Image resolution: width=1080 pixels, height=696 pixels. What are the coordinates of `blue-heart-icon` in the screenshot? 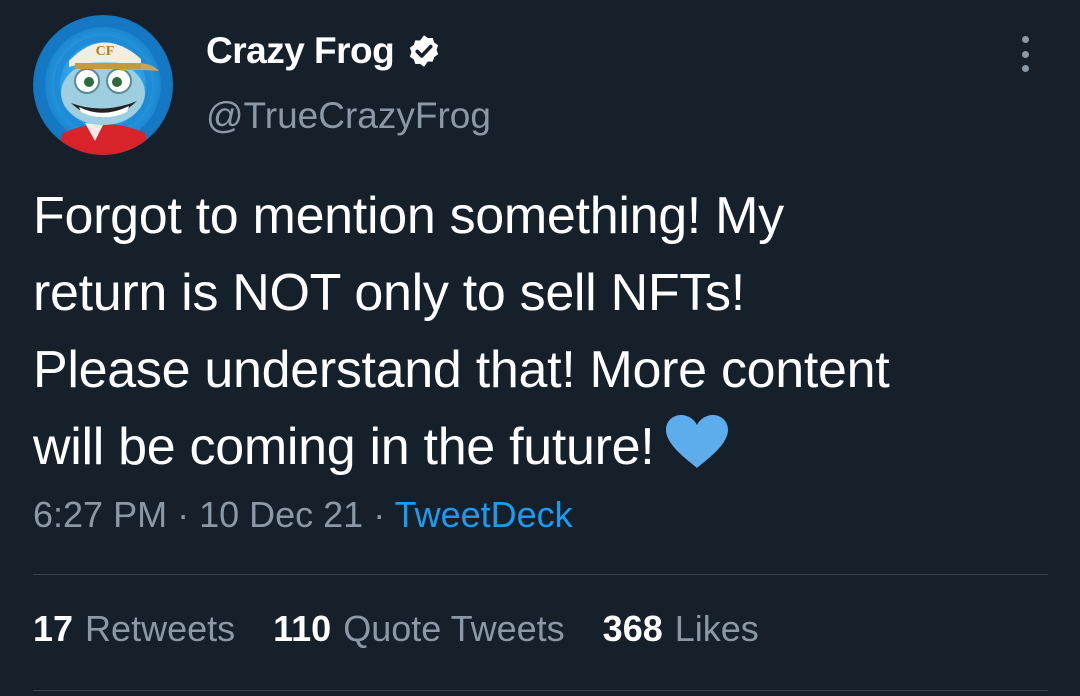 It's located at (697, 441).